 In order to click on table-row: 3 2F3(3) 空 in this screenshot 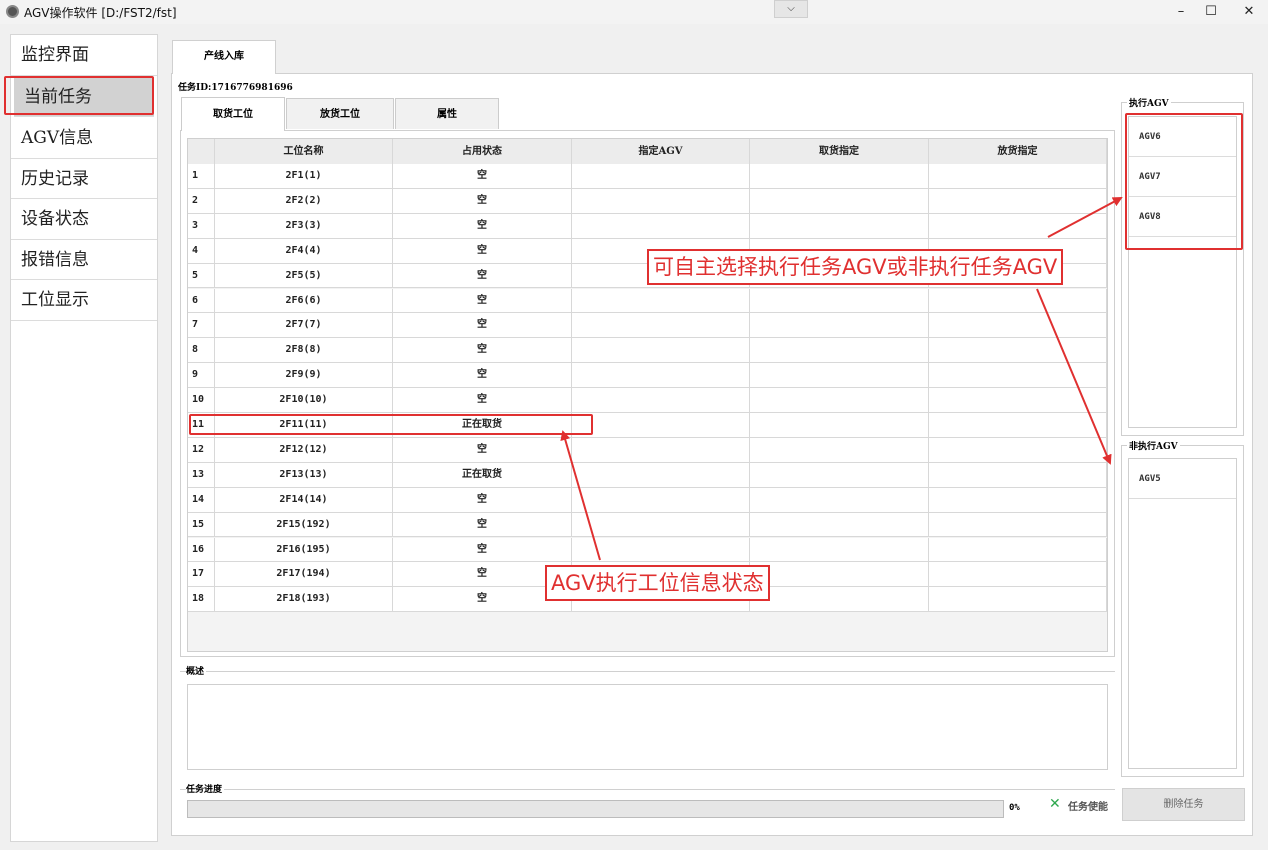, I will do `click(647, 226)`.